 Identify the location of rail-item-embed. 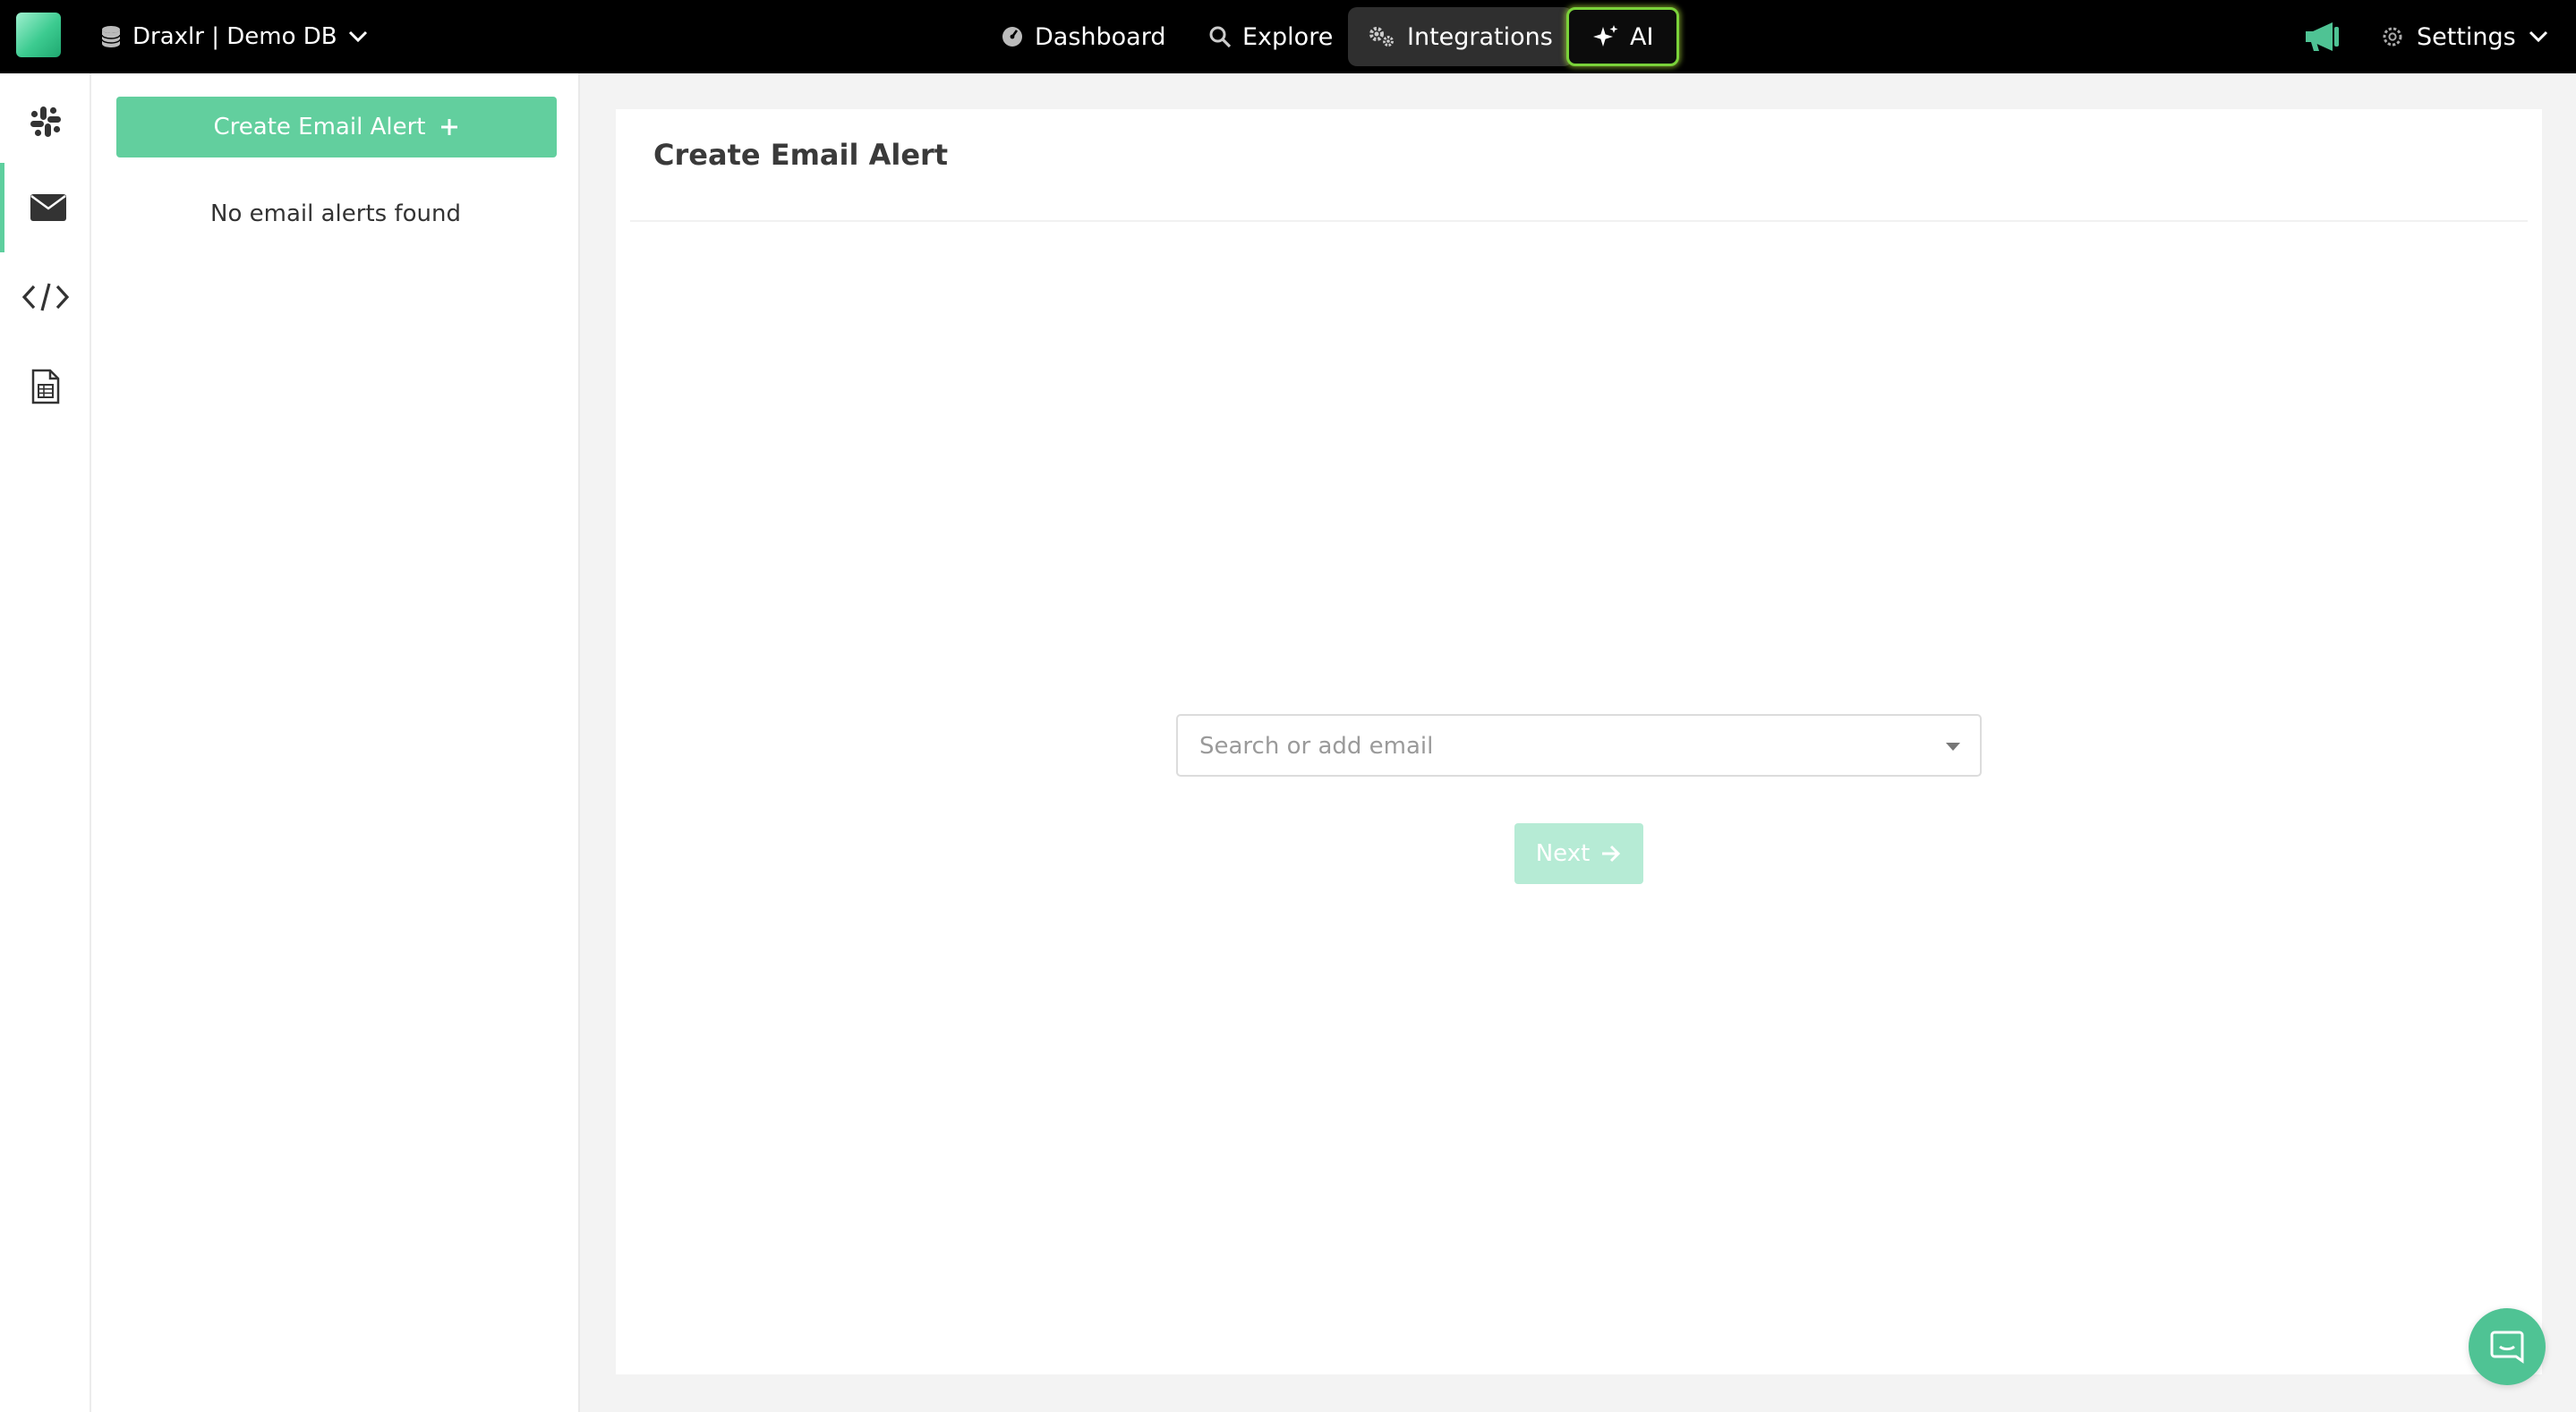
(45, 297).